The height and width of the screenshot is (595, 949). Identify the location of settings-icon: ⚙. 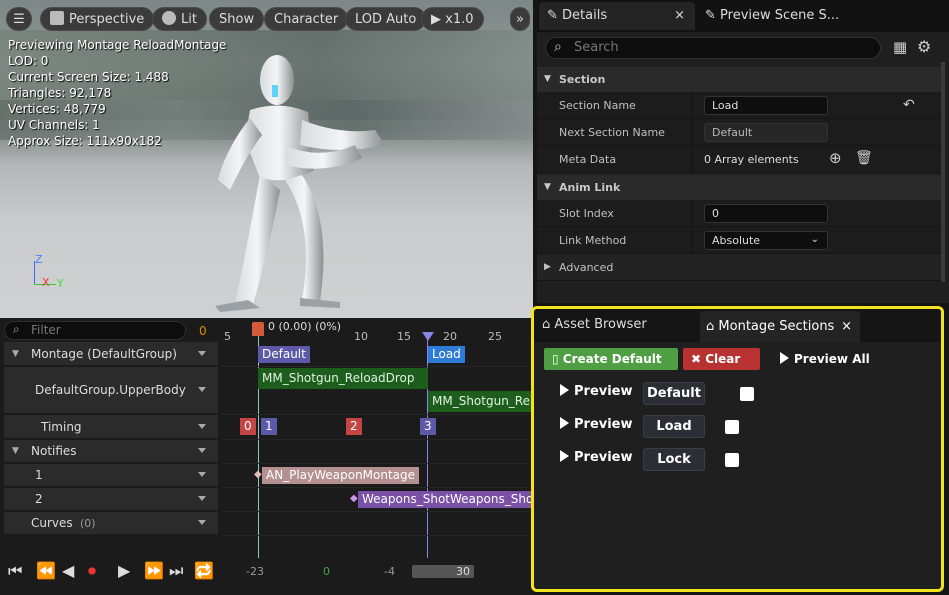
(924, 46).